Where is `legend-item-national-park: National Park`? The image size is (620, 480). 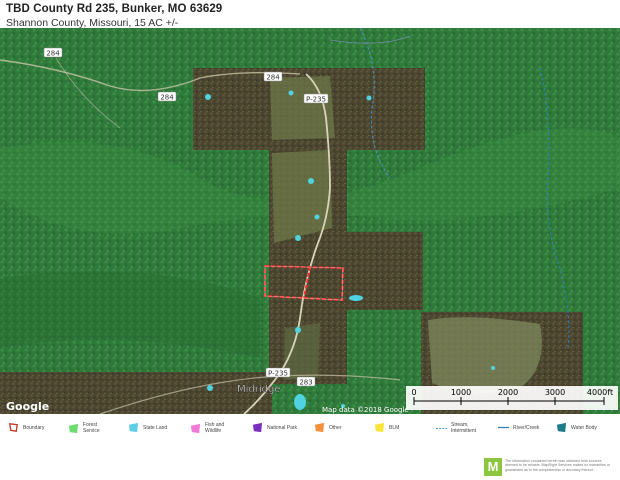 legend-item-national-park: National Park is located at coordinates (274, 427).